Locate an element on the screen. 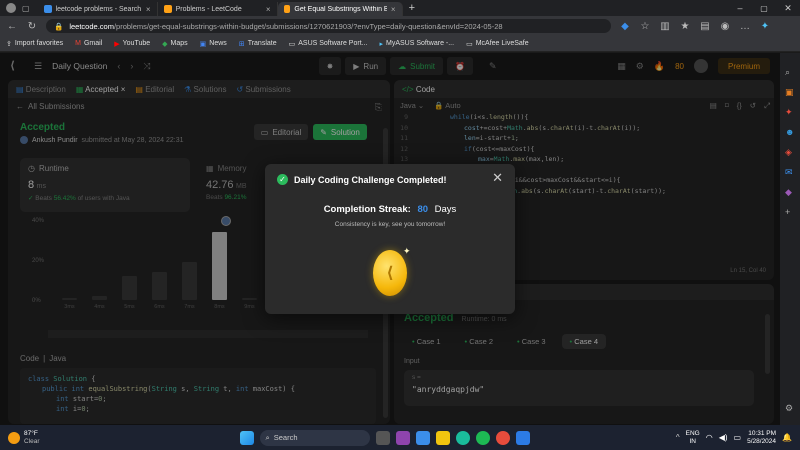  fav-import: ⇪ Import favorites is located at coordinates (34, 44).